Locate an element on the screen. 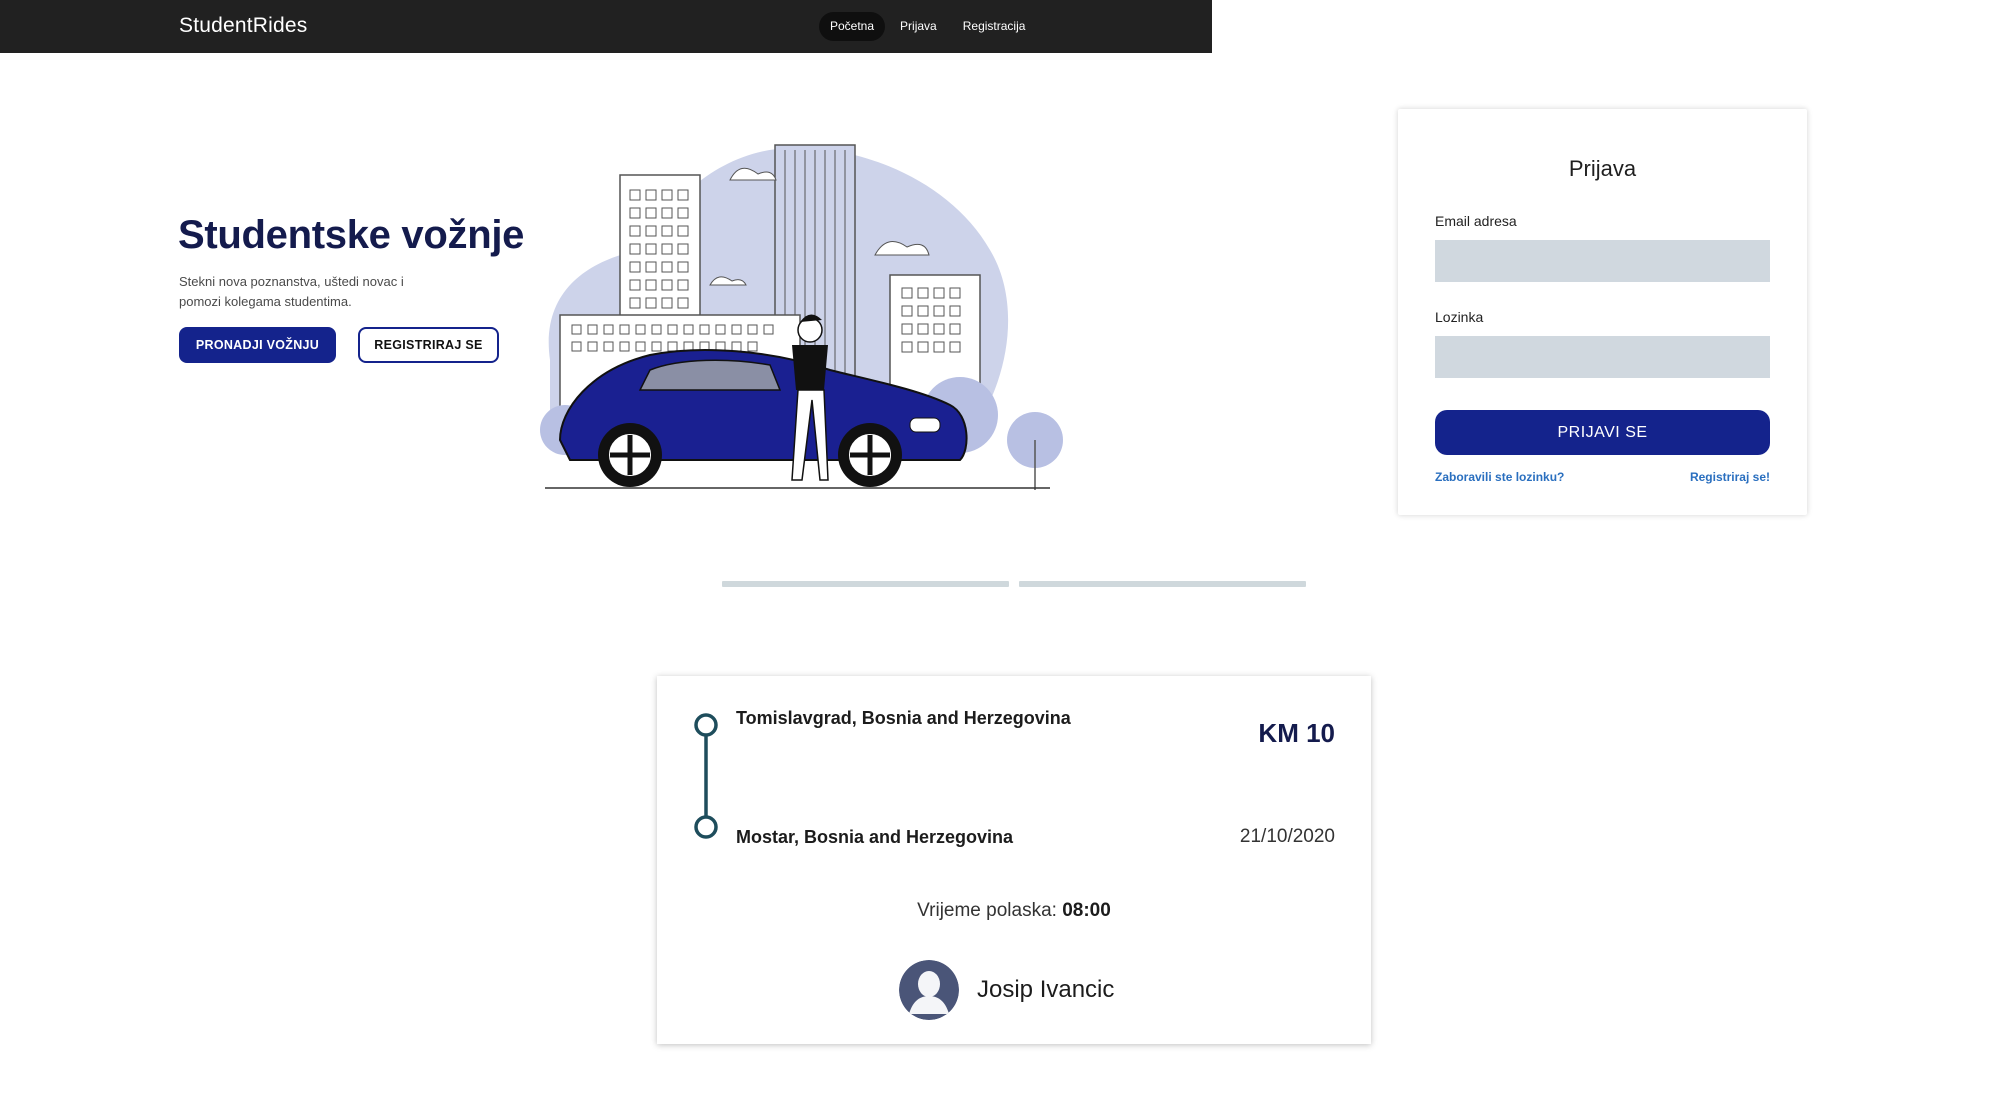  hero-title: Studentske vožnje is located at coordinates (351, 235).